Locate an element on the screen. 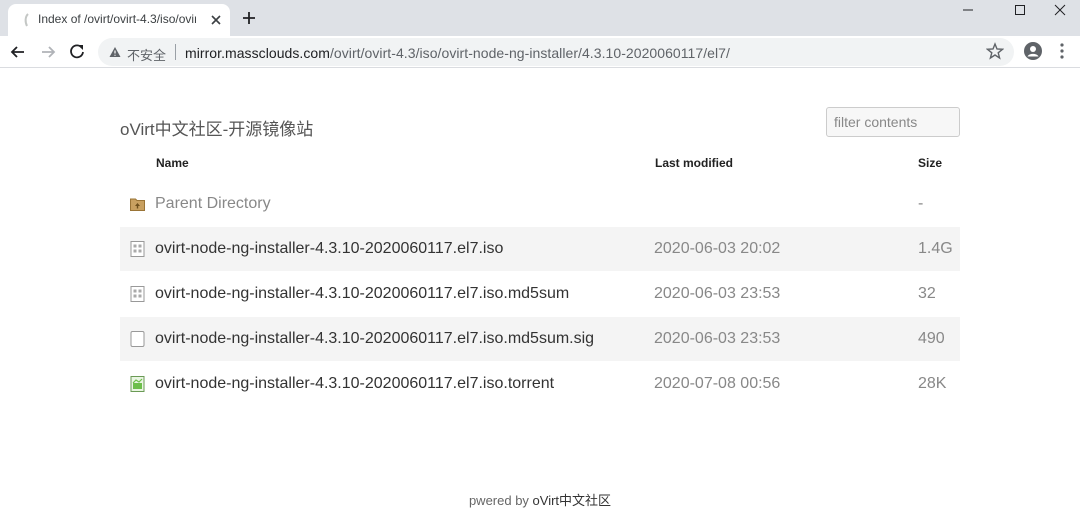 This screenshot has width=1080, height=531. page-favicon-icon is located at coordinates (26, 20).